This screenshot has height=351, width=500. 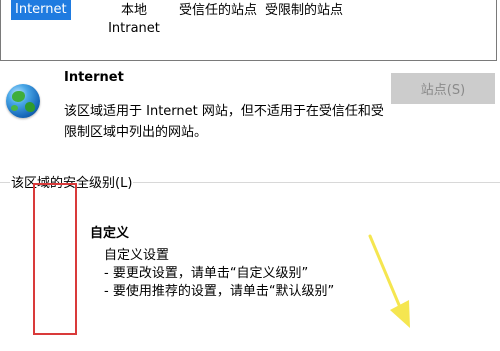 What do you see at coordinates (389, 281) in the screenshot?
I see `annotation-arrow-icon` at bounding box center [389, 281].